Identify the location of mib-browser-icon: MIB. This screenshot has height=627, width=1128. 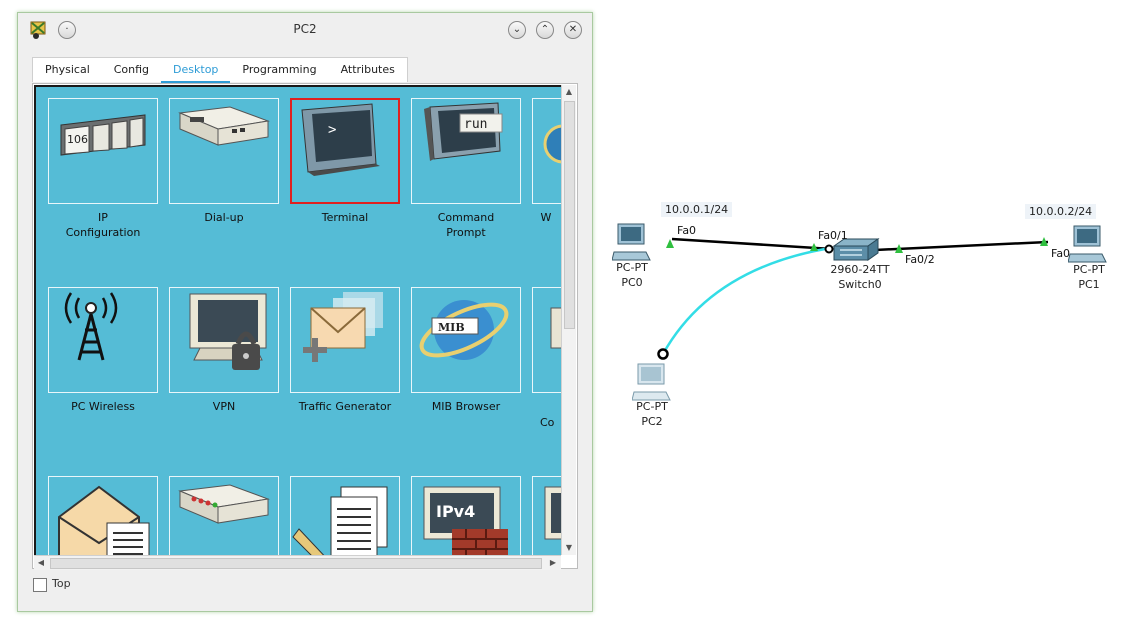
(464, 330).